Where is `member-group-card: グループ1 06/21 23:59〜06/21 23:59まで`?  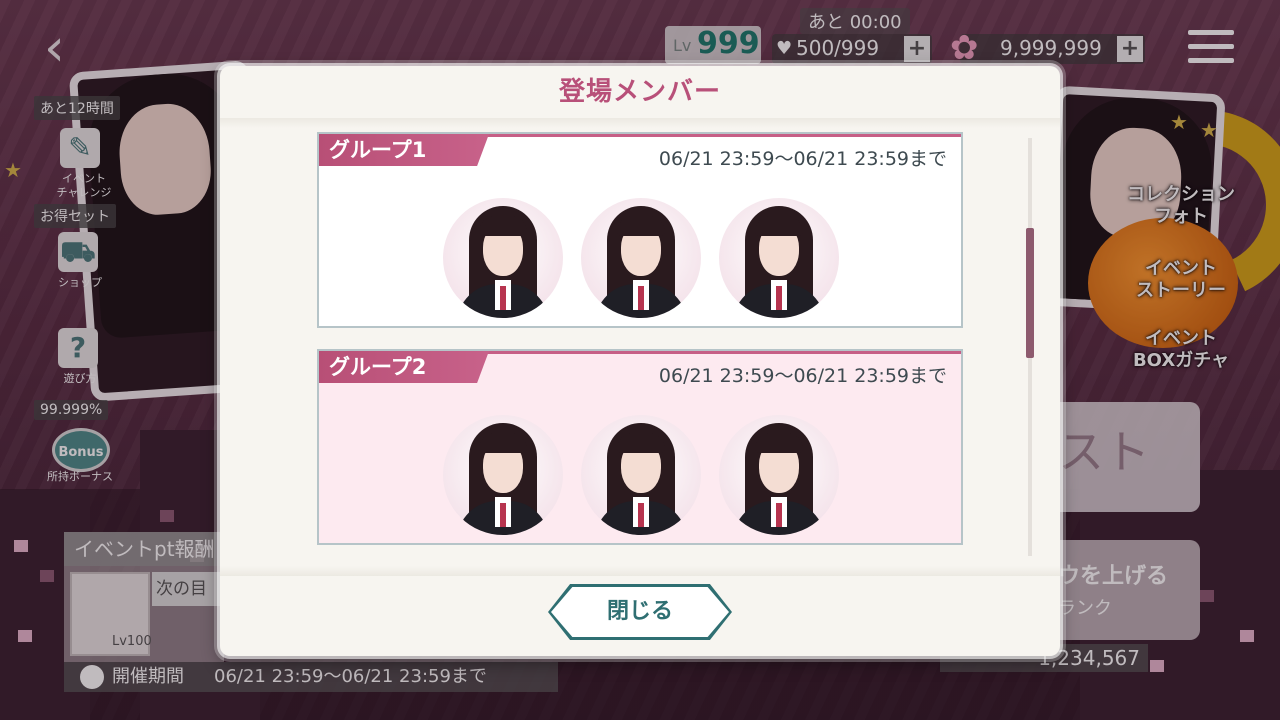
member-group-card: グループ1 06/21 23:59〜06/21 23:59まで is located at coordinates (640, 230).